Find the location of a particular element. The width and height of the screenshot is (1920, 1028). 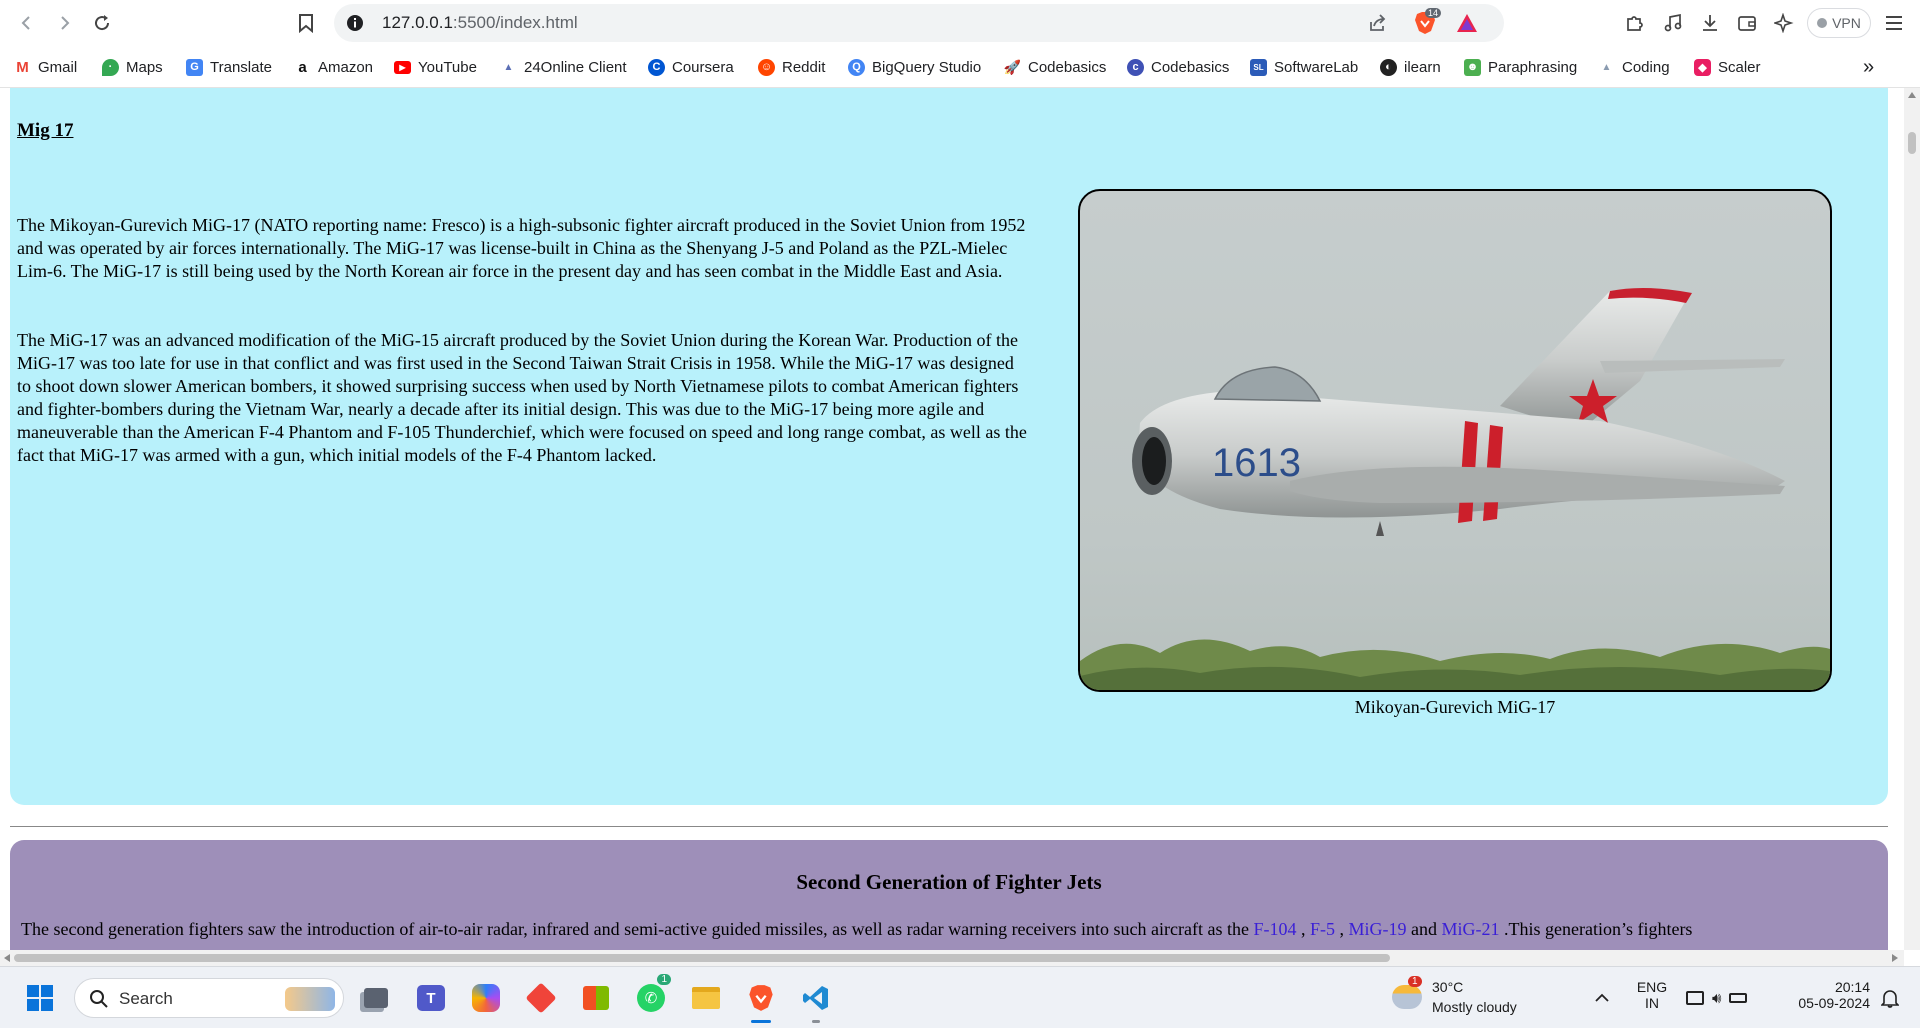

bookmark-scaler: ◆ Scaler is located at coordinates (1727, 67).